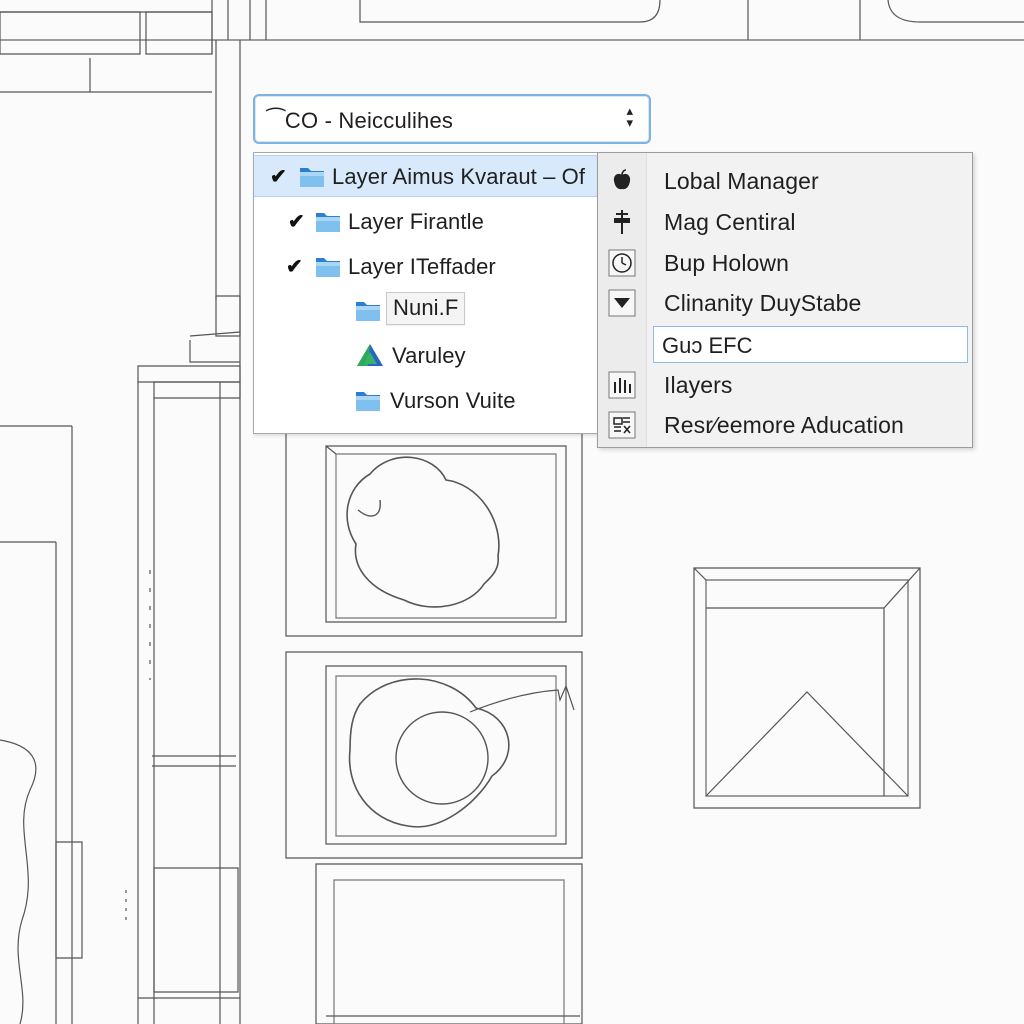  I want to click on layer-row: ✔ Layer ITeffader, so click(426, 266).